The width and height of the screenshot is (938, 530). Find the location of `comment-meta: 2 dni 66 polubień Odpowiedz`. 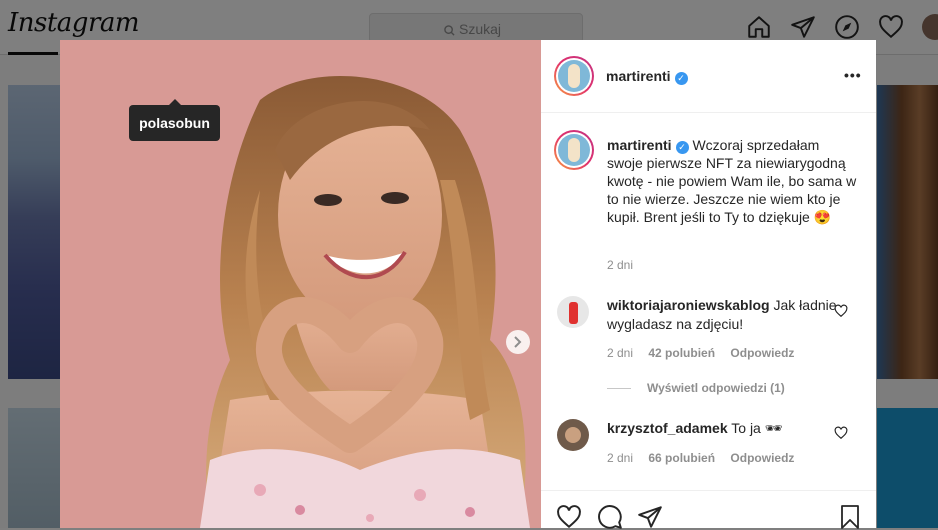

comment-meta: 2 dni 66 polubień Odpowiedz is located at coordinates (700, 458).